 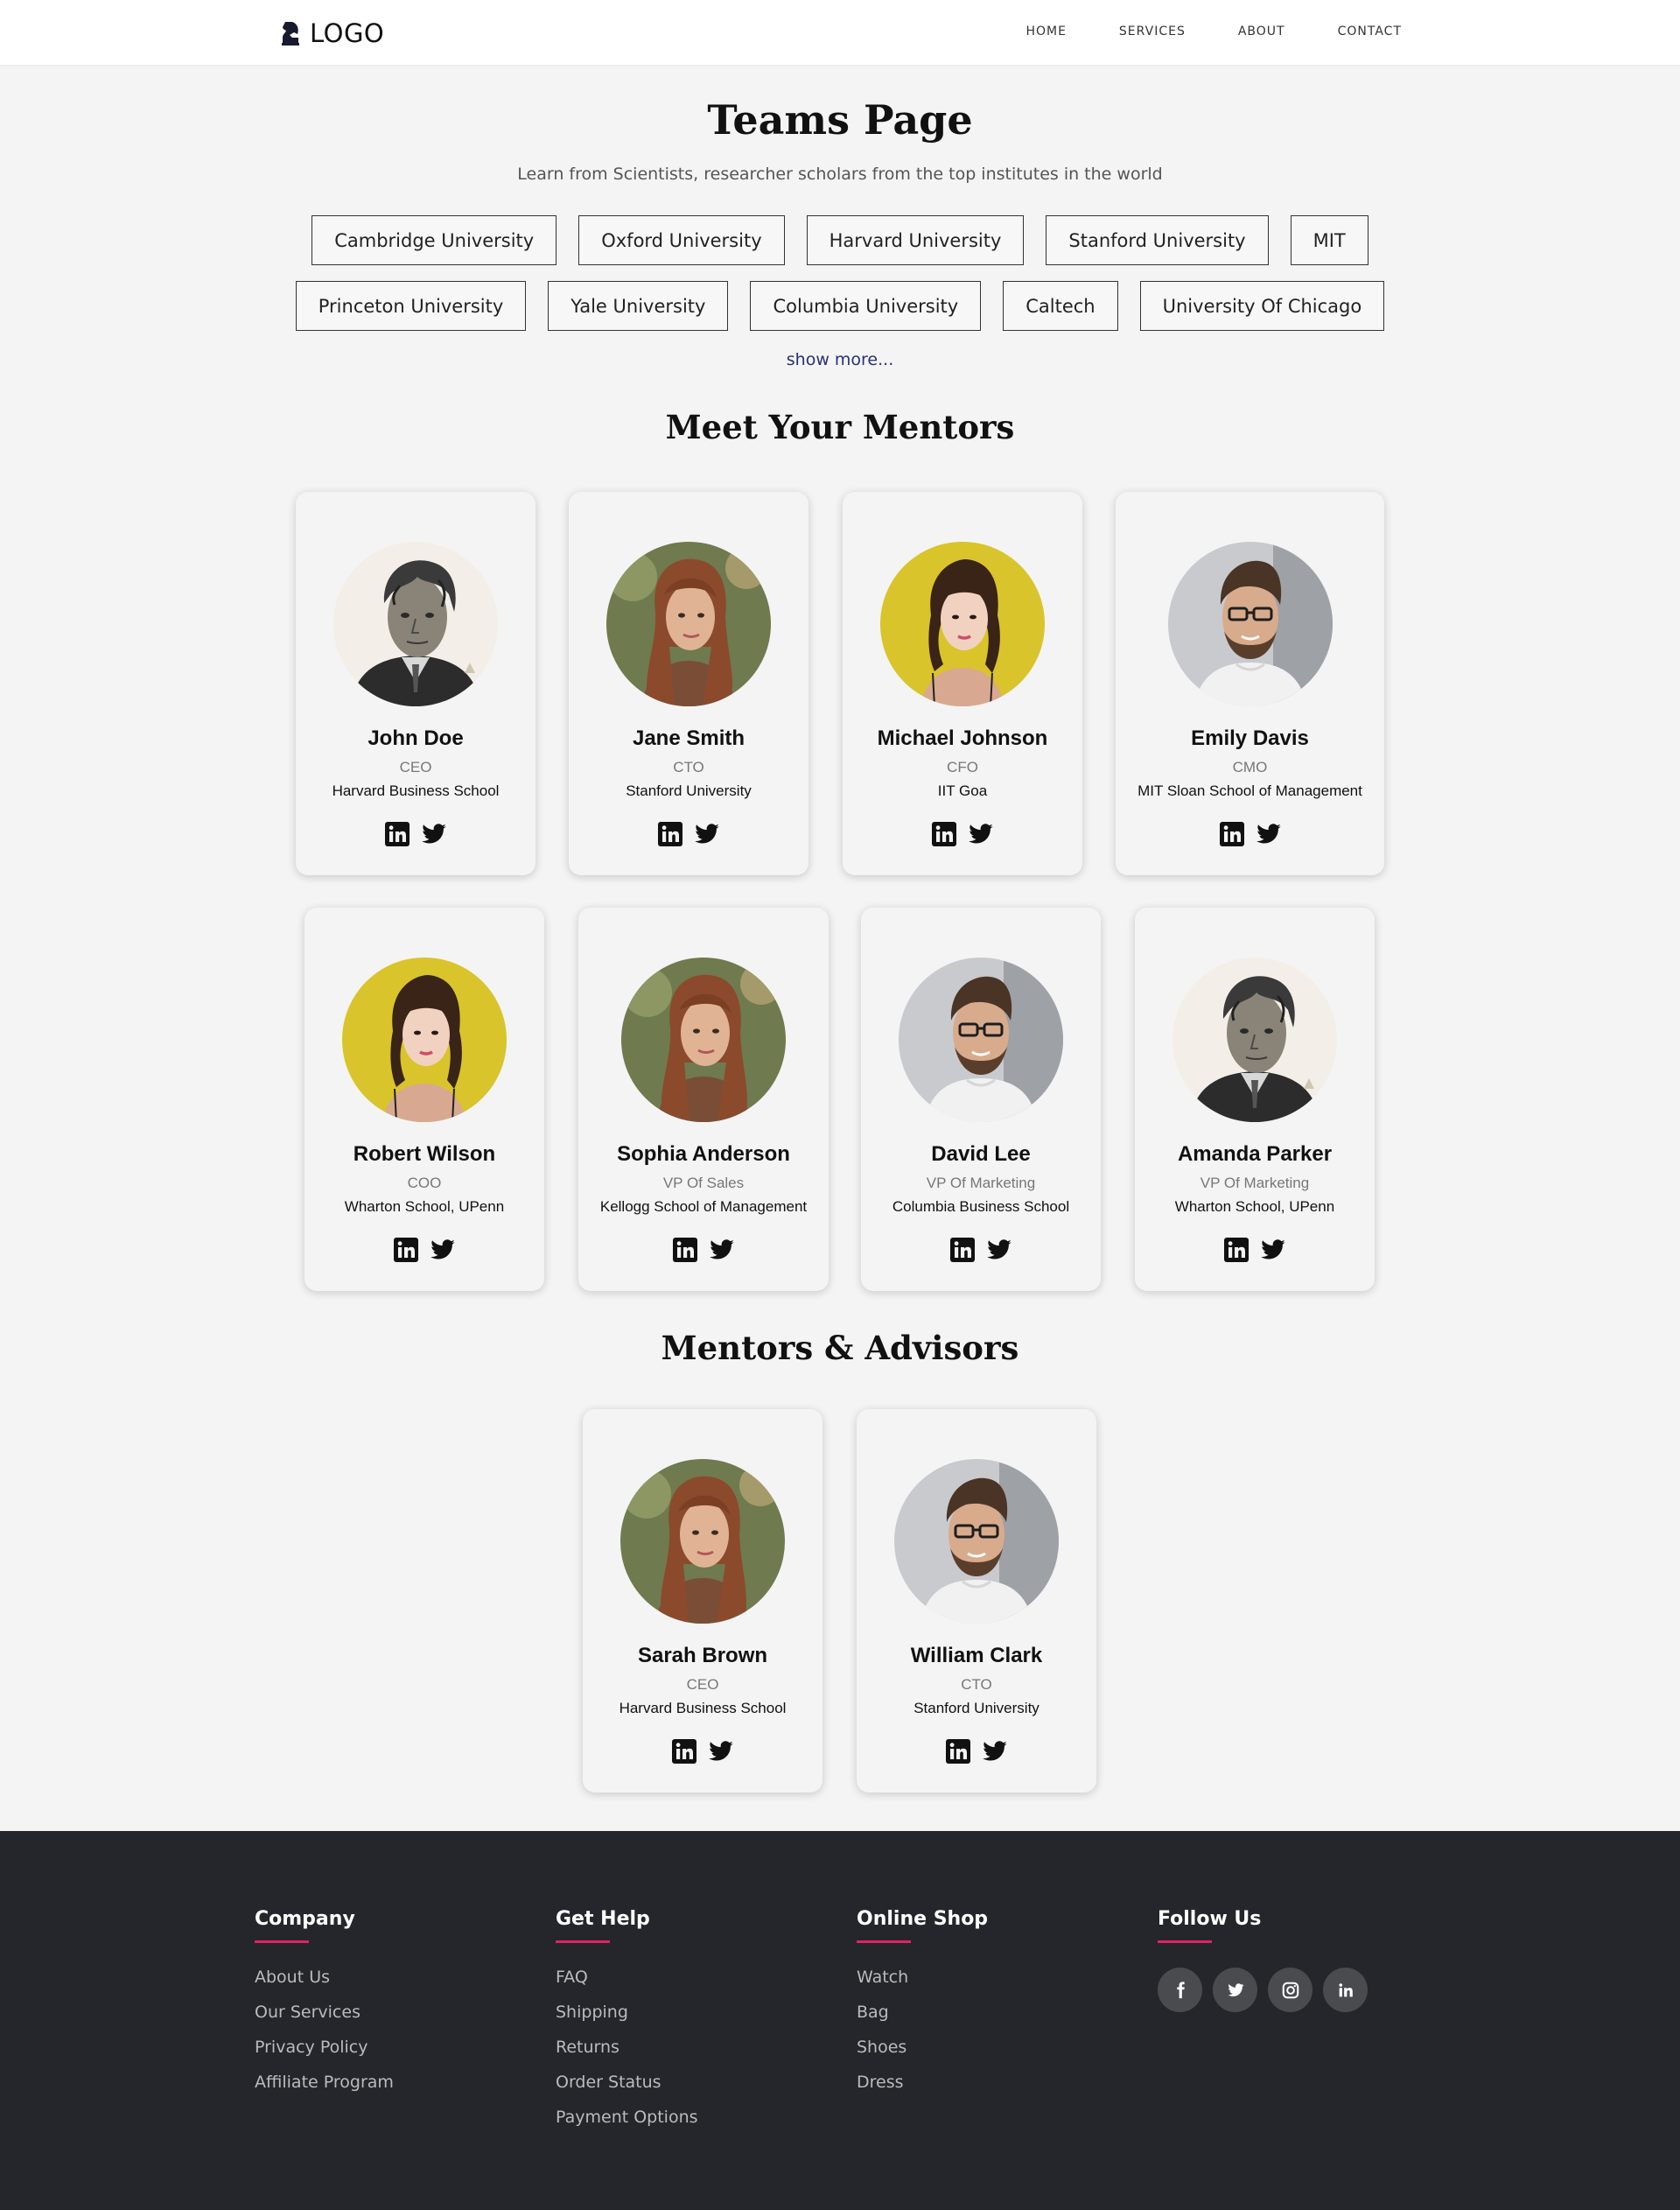 What do you see at coordinates (866, 306) in the screenshot?
I see `university-chip: Columbia University` at bounding box center [866, 306].